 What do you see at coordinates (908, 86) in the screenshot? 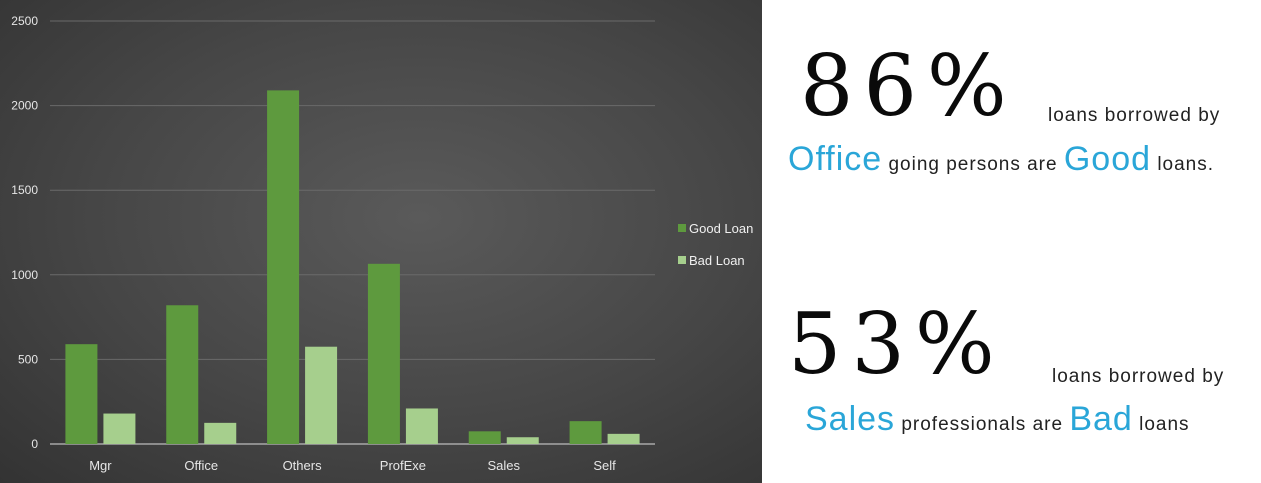
I see `stat-percent: 86%` at bounding box center [908, 86].